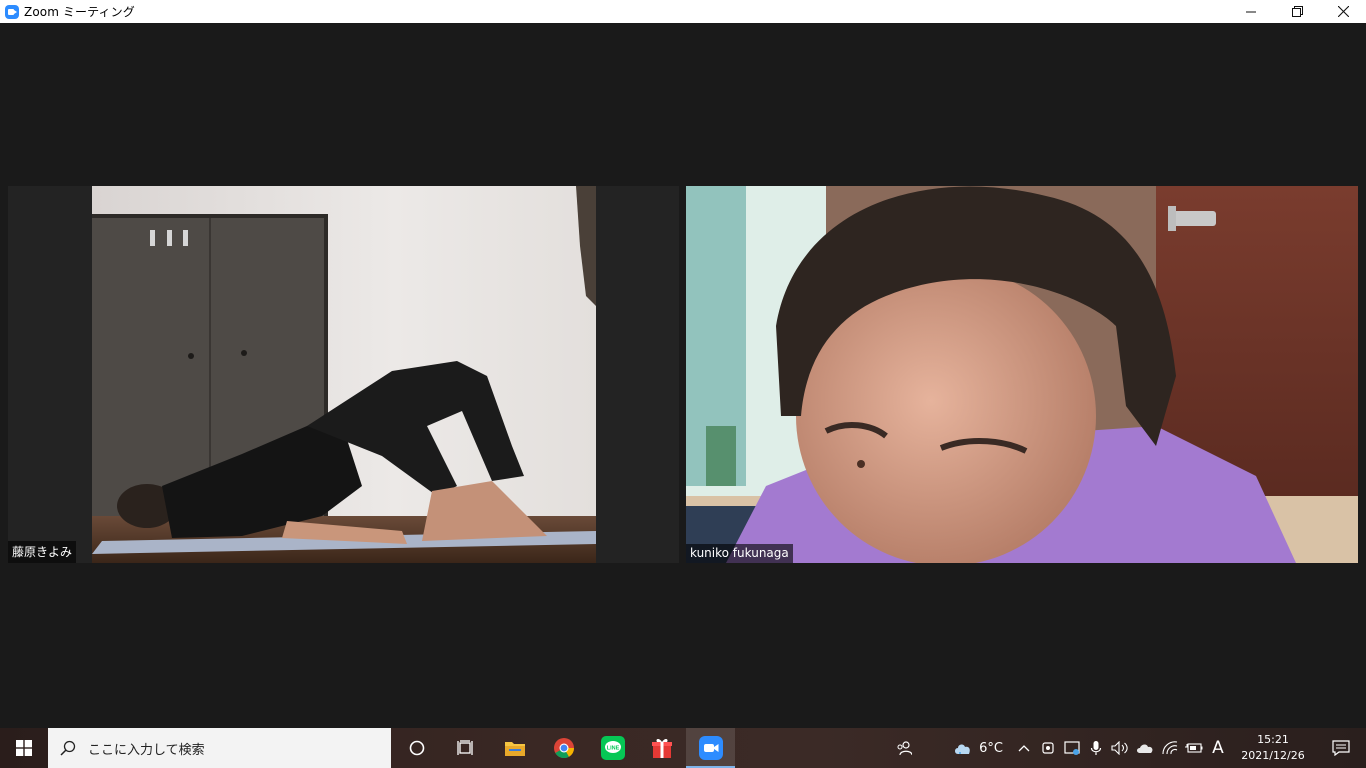 Image resolution: width=1366 pixels, height=768 pixels. What do you see at coordinates (683, 11) in the screenshot?
I see `title-bar: Zoom ミーティング` at bounding box center [683, 11].